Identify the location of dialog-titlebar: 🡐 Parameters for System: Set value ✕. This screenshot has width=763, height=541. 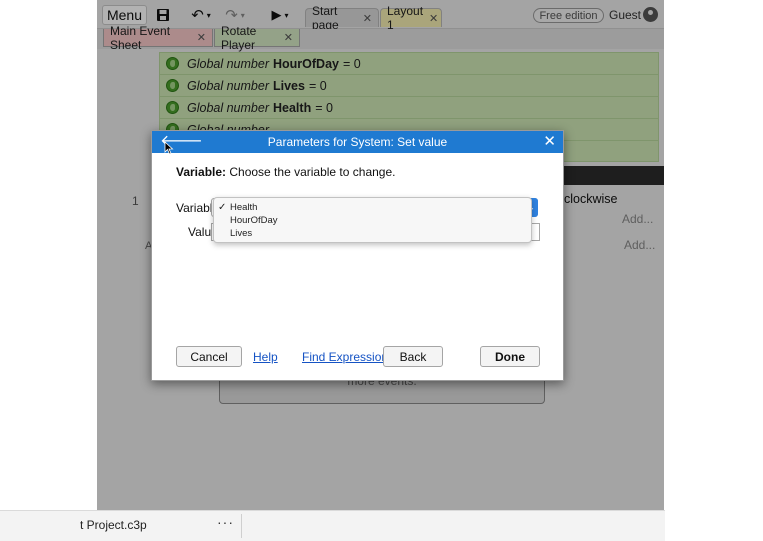
(357, 142).